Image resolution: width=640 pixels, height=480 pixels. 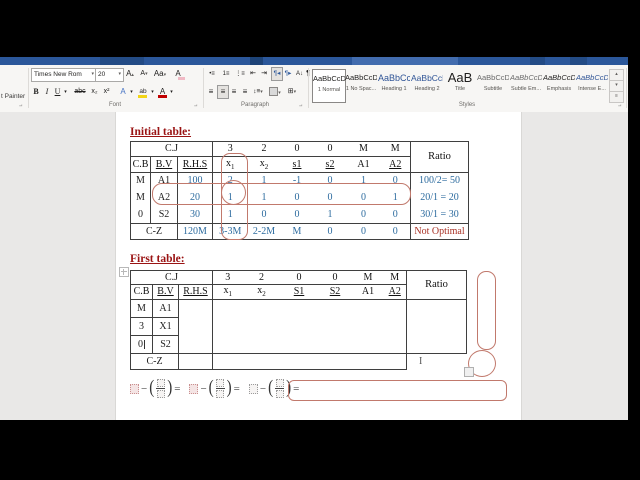 I want to click on highlight-dropdown: ▾, so click(x=152, y=92).